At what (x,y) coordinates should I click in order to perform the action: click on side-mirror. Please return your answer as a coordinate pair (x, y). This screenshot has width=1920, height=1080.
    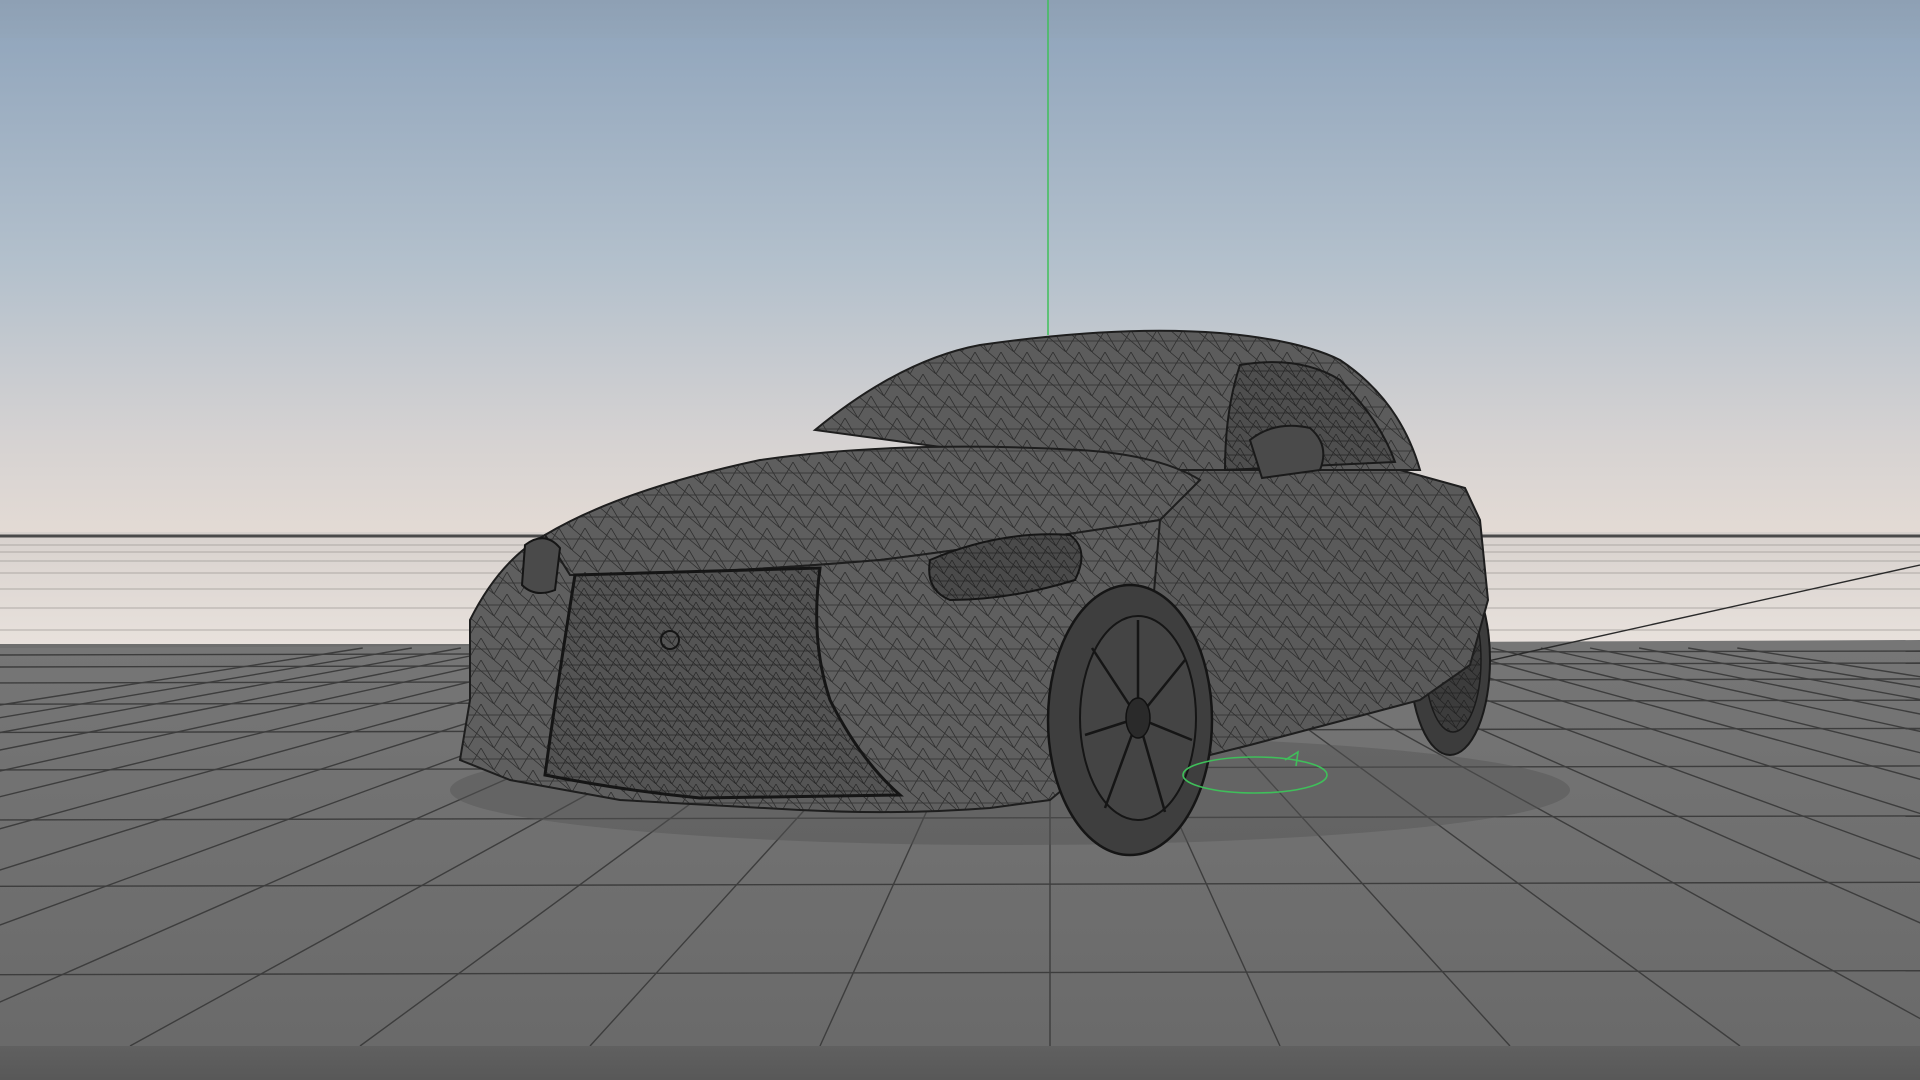
    Looking at the image, I should click on (1286, 452).